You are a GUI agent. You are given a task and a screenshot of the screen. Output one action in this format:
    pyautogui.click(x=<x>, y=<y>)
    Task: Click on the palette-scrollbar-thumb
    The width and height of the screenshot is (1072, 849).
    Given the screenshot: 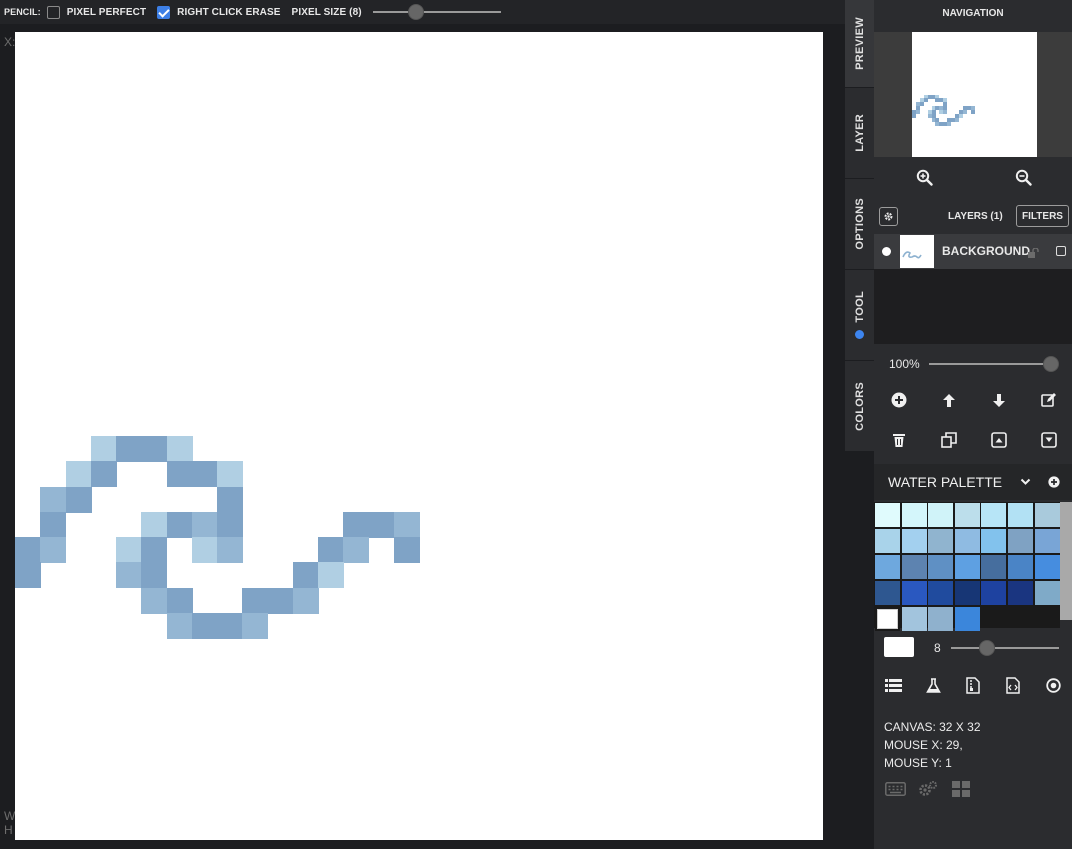 What is the action you would take?
    pyautogui.click(x=1066, y=561)
    